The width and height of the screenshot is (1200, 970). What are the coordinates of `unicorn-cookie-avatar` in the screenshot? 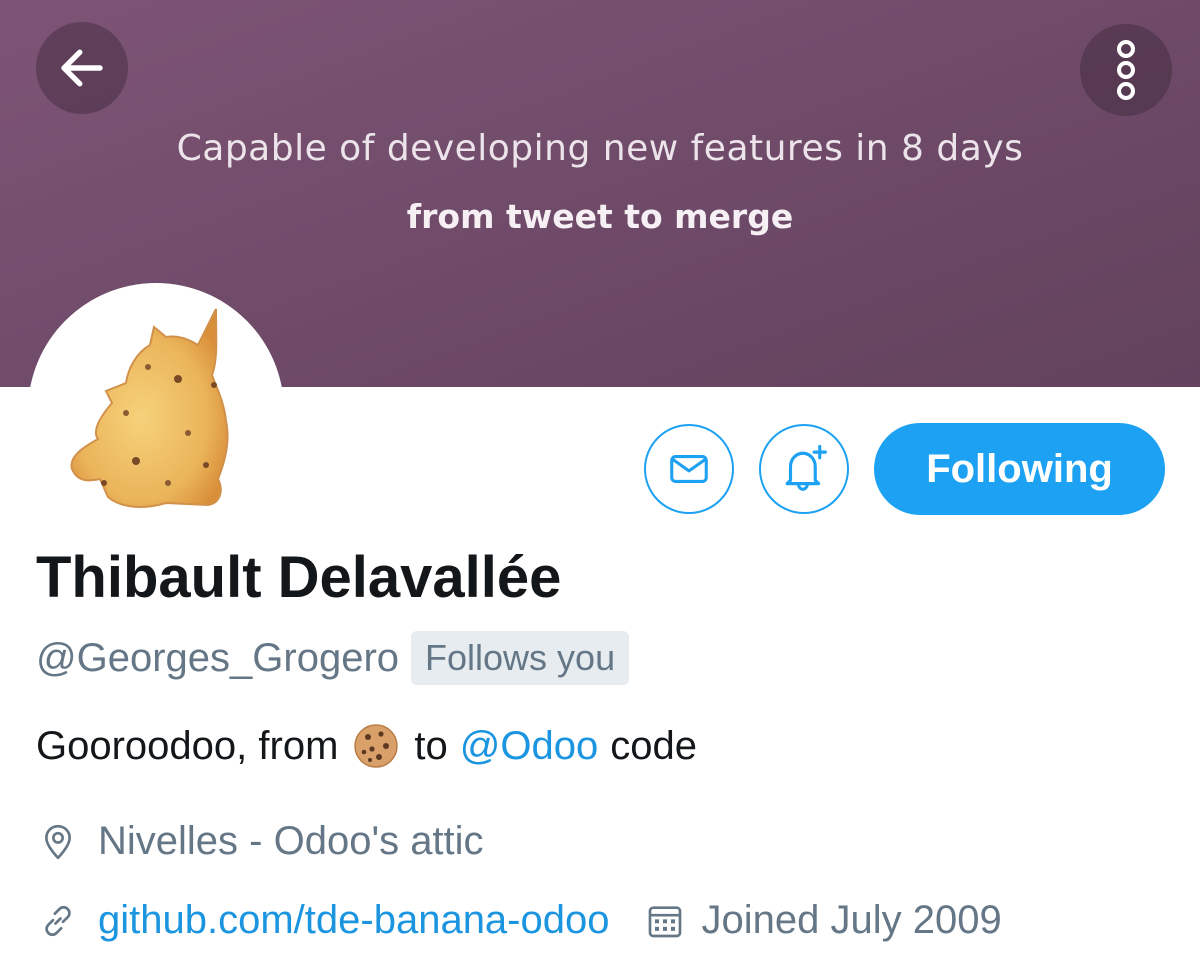 It's located at (149, 408).